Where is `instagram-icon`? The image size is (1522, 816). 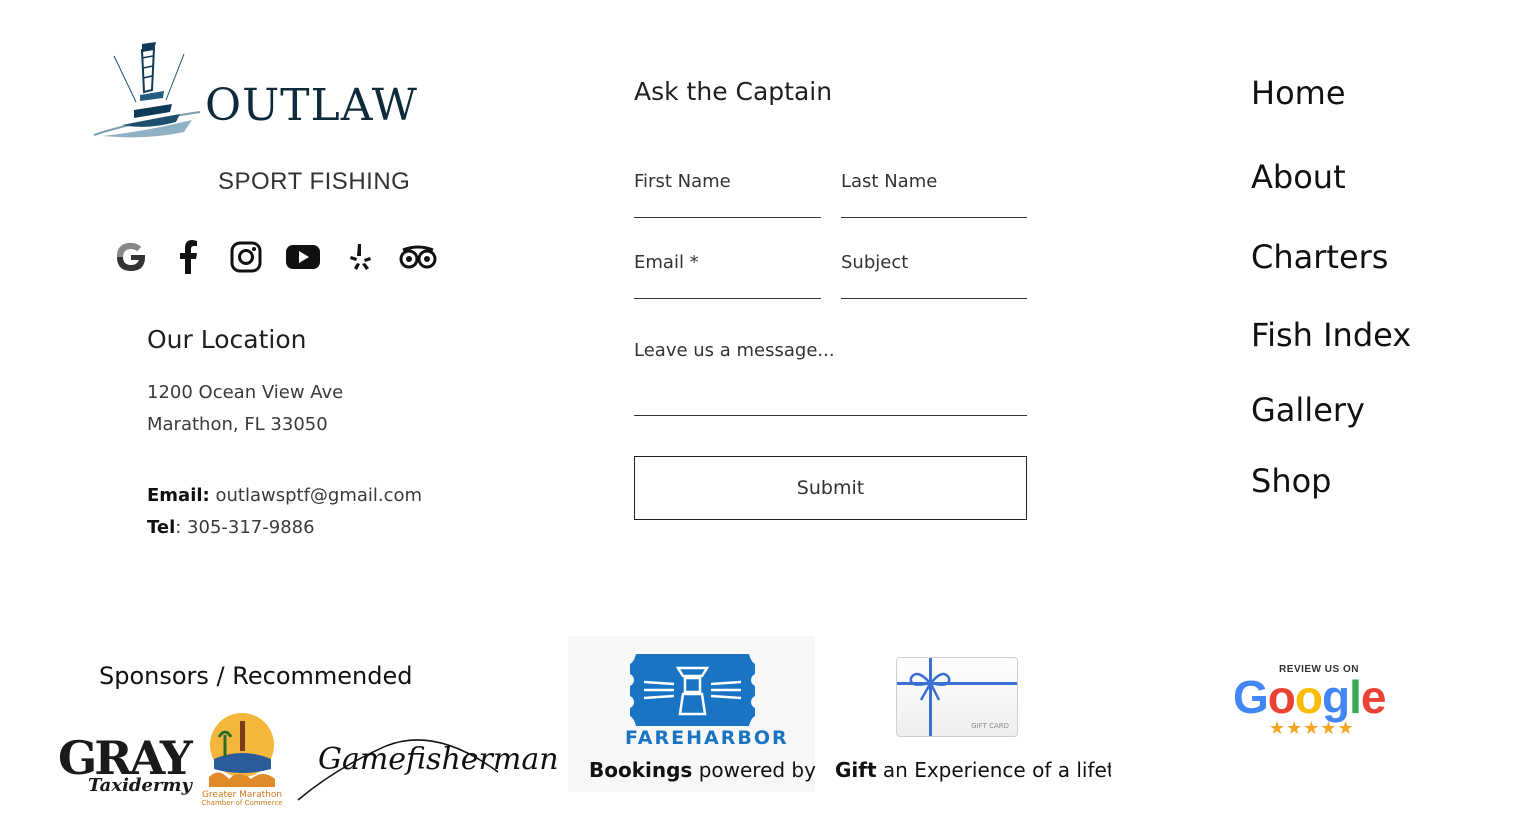 instagram-icon is located at coordinates (246, 257).